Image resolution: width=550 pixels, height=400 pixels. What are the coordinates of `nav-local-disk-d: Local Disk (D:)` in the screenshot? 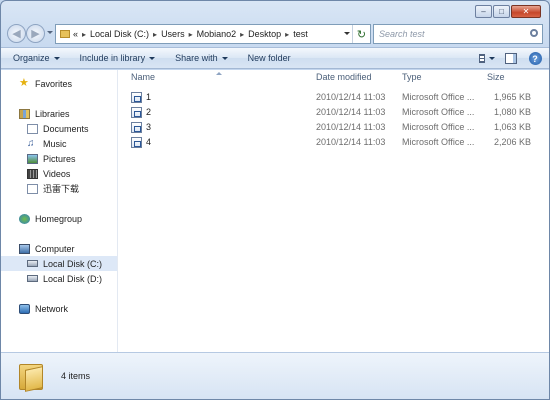 It's located at (59, 278).